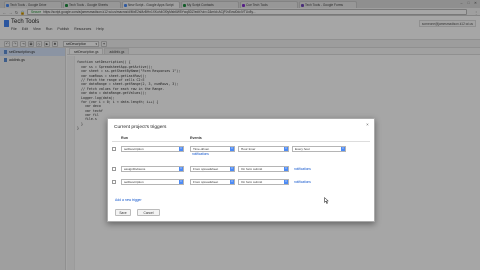  I want to click on divider, so click(241, 141).